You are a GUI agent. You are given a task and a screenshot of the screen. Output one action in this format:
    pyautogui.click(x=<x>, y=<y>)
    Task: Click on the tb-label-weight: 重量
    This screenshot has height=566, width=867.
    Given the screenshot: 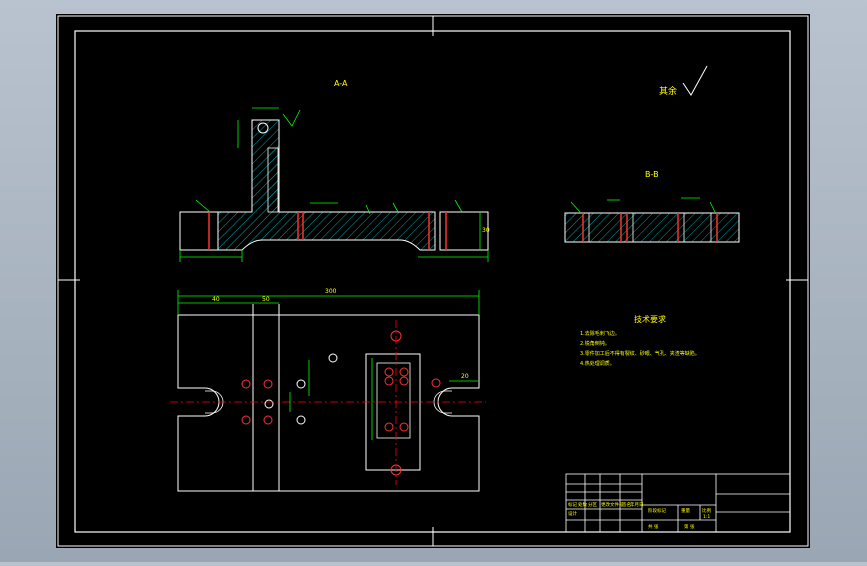 What is the action you would take?
    pyautogui.click(x=685, y=510)
    